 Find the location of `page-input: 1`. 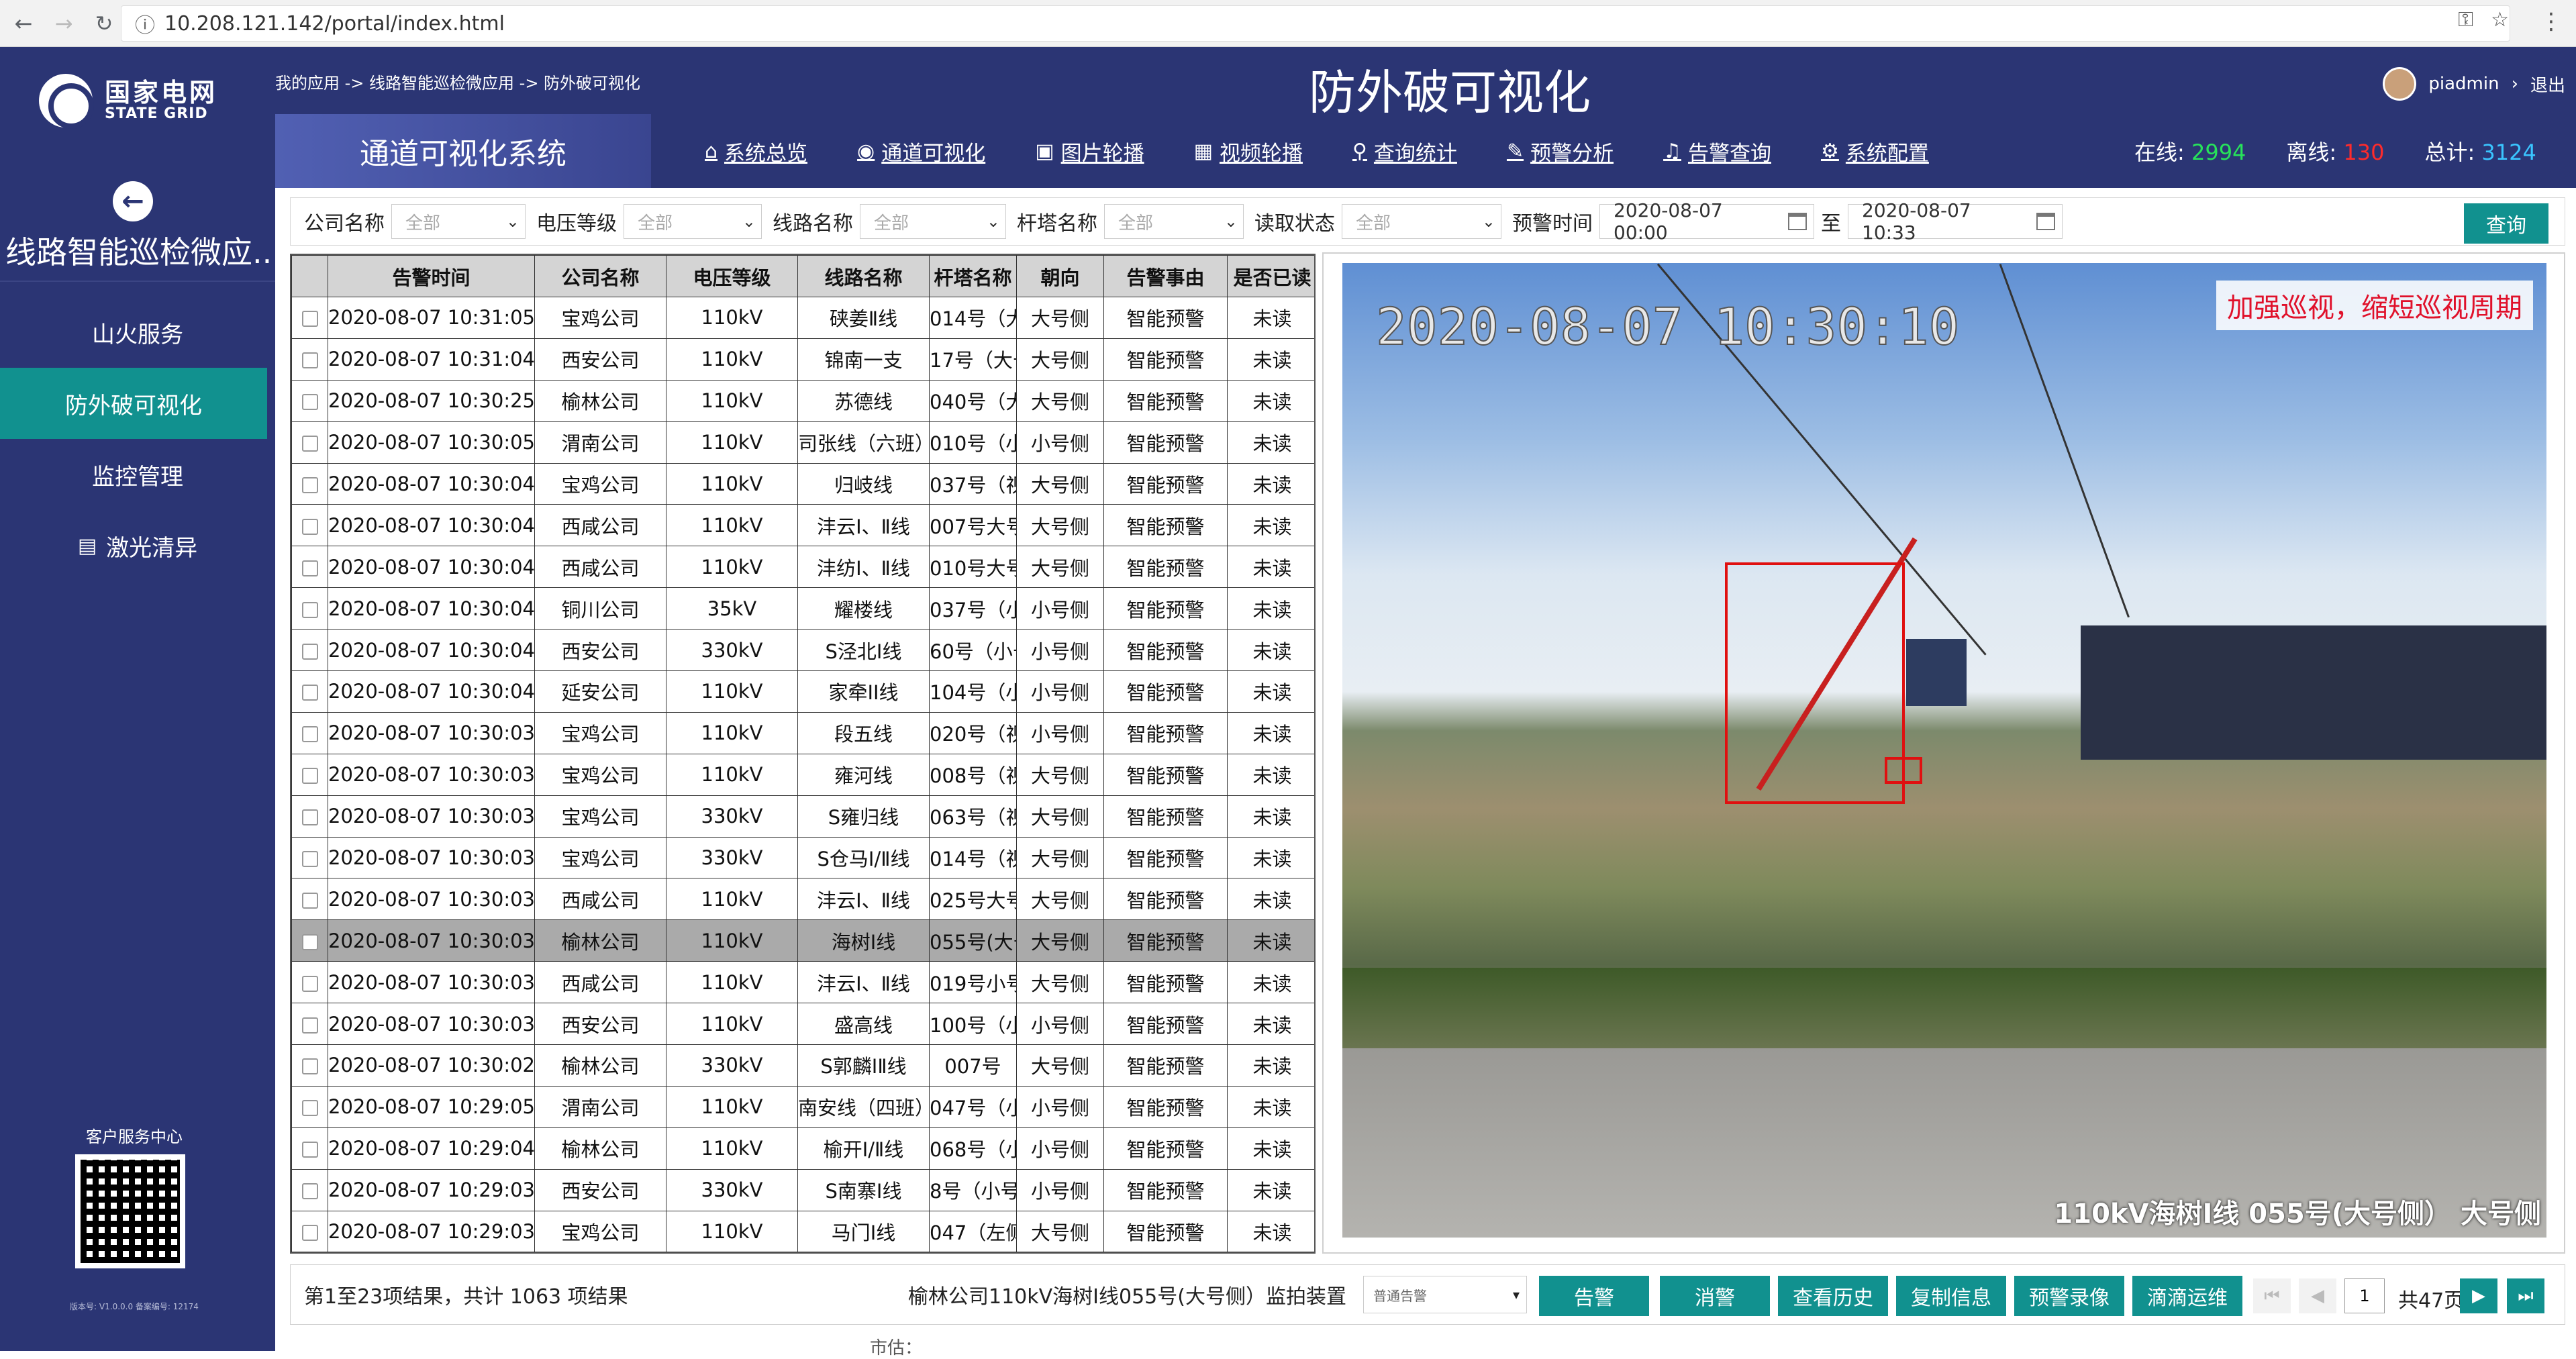

page-input: 1 is located at coordinates (2364, 1295).